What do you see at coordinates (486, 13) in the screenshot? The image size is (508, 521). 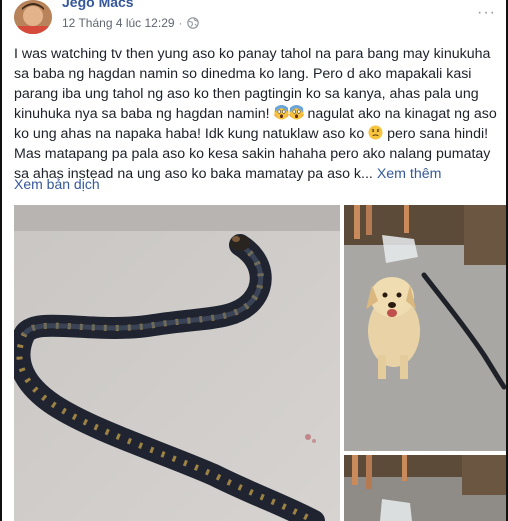 I see `post-options-button: ···` at bounding box center [486, 13].